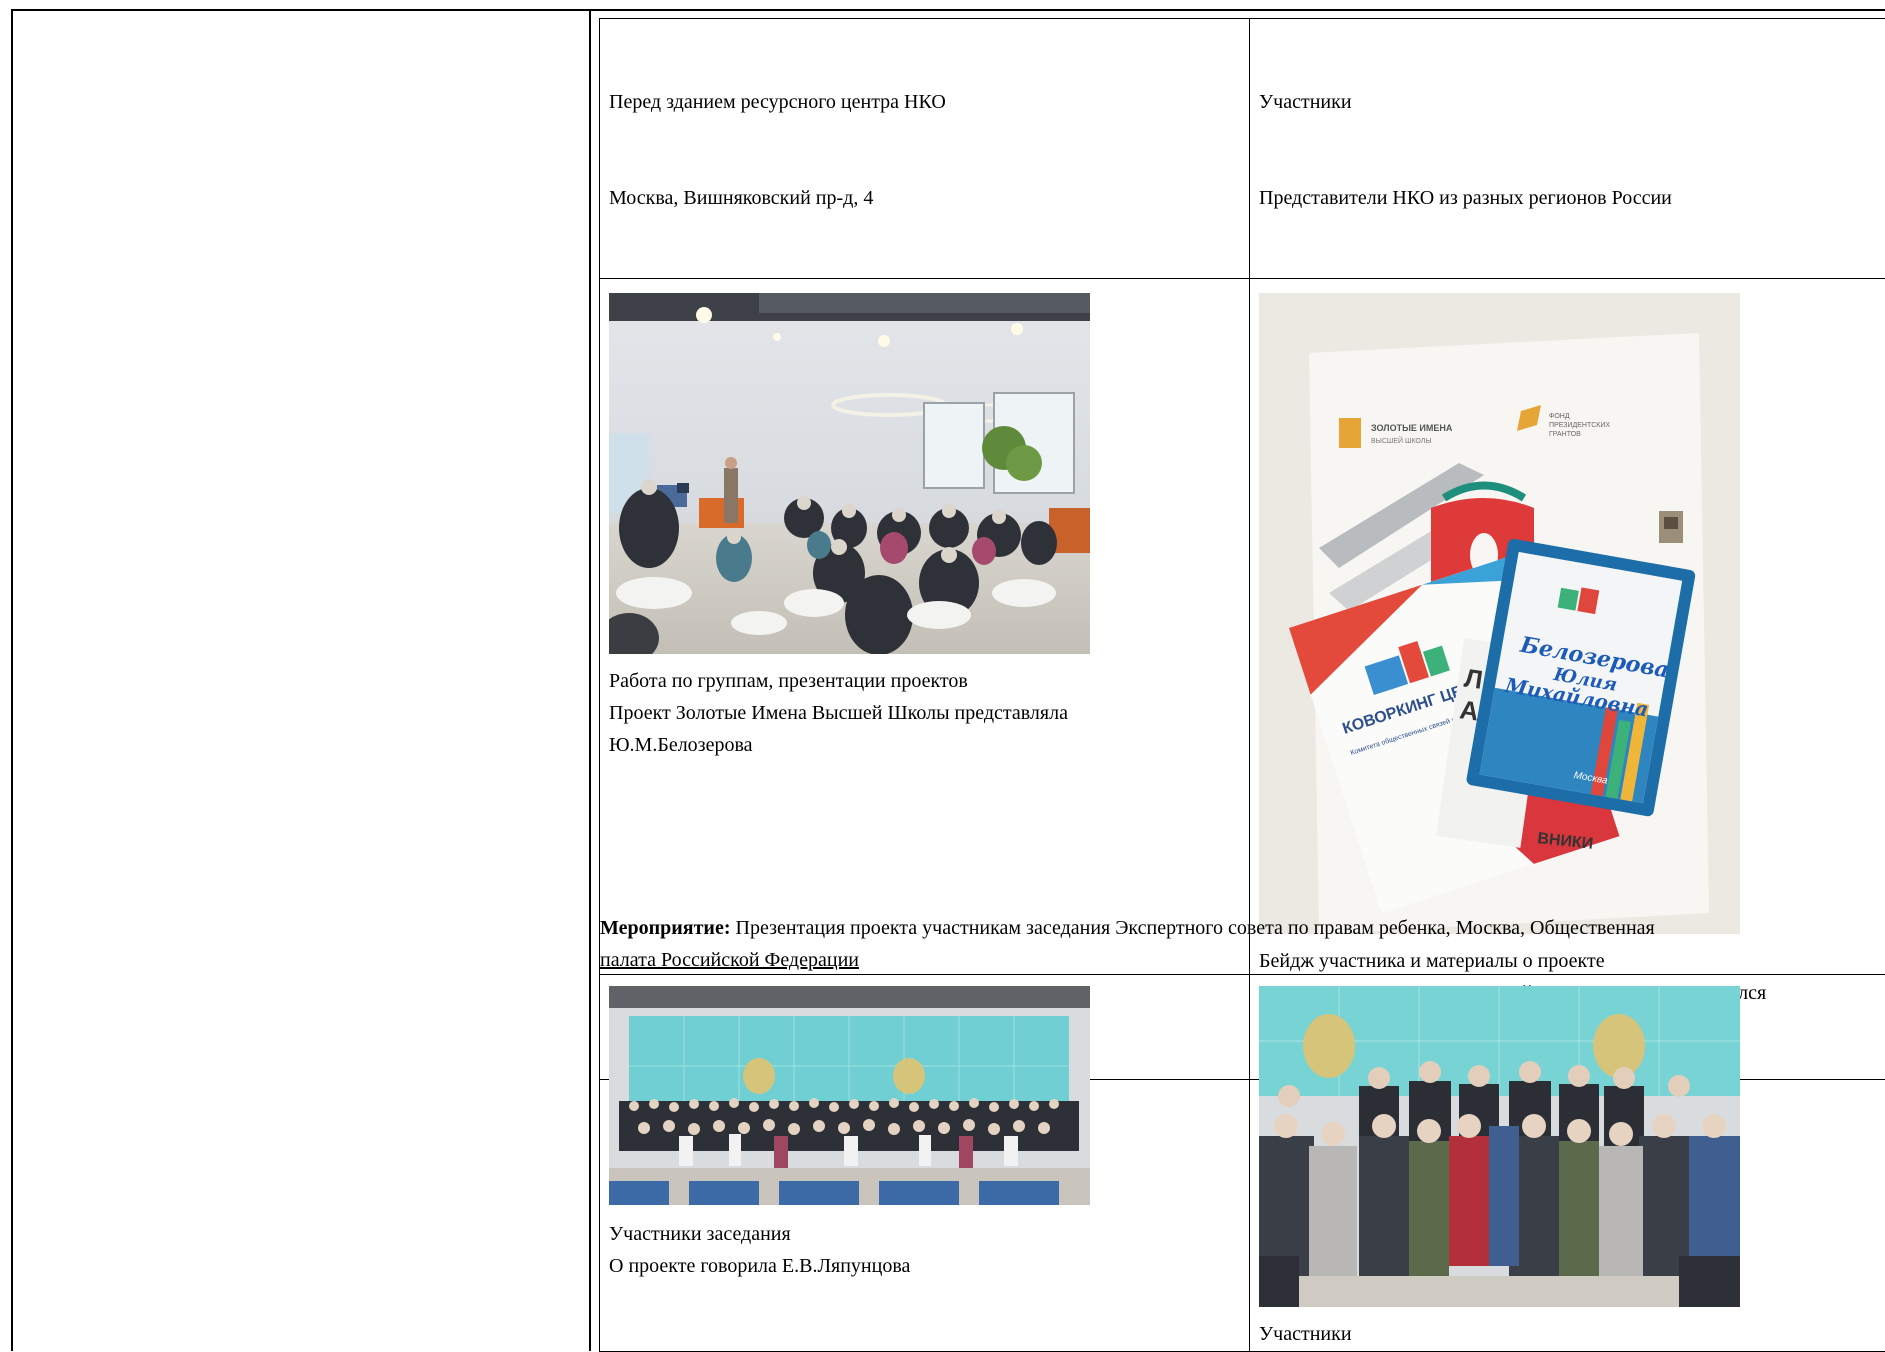 The width and height of the screenshot is (1885, 1352). Describe the element at coordinates (1569, 1334) in the screenshot. I see `caption-participants-line1: Участники` at that location.